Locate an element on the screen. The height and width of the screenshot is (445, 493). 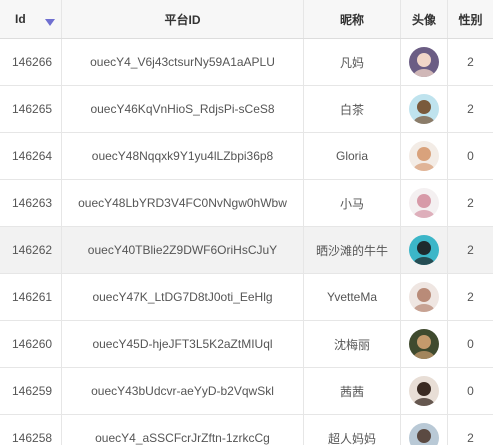
cell-nickname-value: YvetteMa is located at coordinates (352, 297).